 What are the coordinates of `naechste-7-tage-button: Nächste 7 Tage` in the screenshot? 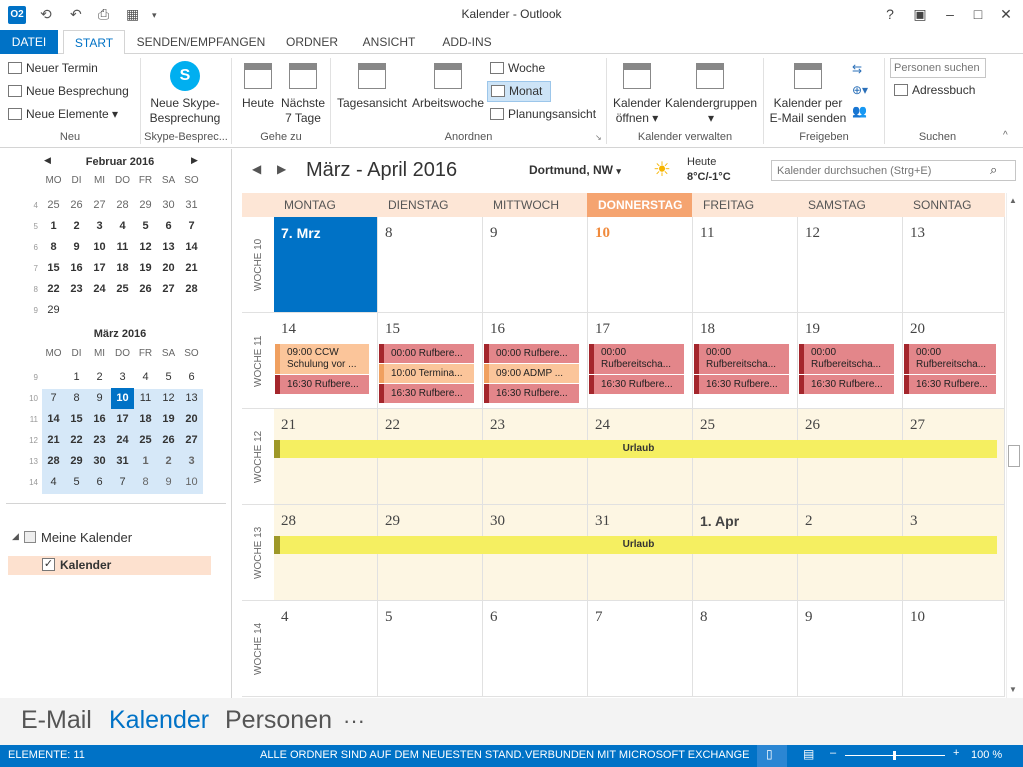 It's located at (303, 111).